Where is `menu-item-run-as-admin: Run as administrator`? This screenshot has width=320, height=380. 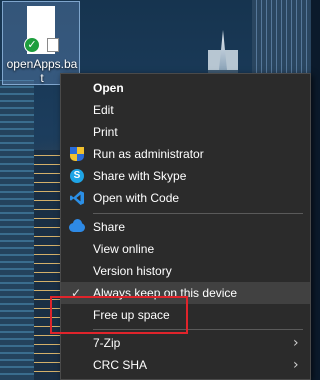 menu-item-run-as-admin: Run as administrator is located at coordinates (185, 154).